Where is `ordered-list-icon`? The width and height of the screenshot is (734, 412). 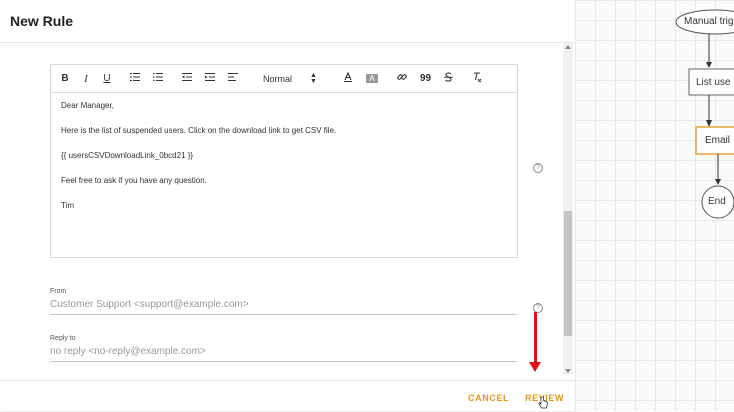 ordered-list-icon is located at coordinates (135, 78).